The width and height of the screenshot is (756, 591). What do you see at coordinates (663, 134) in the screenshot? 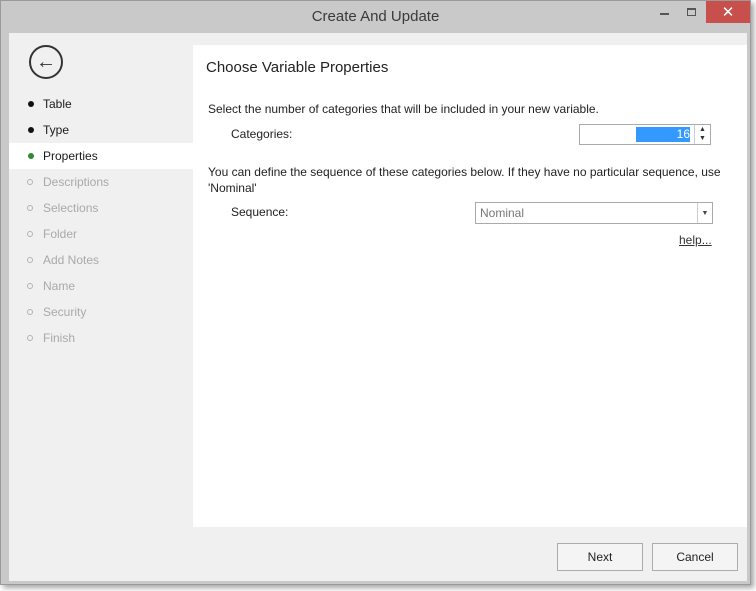
I see `categories-value: 16` at bounding box center [663, 134].